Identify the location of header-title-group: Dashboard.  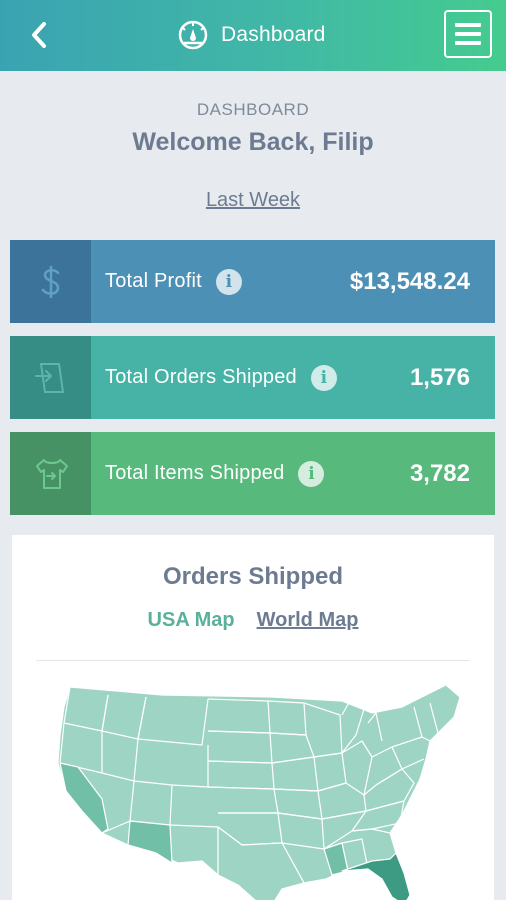
(251, 35).